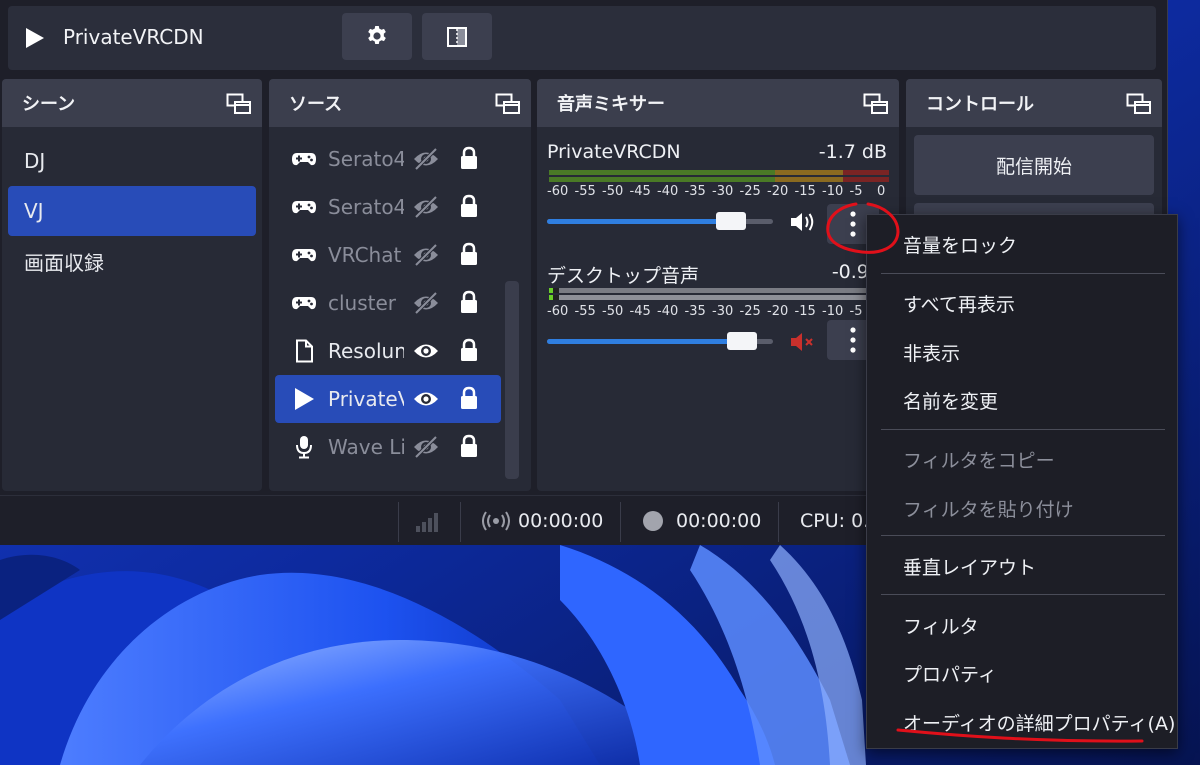 This screenshot has height=765, width=1200. Describe the element at coordinates (496, 521) in the screenshot. I see `broadcast-icon` at that location.